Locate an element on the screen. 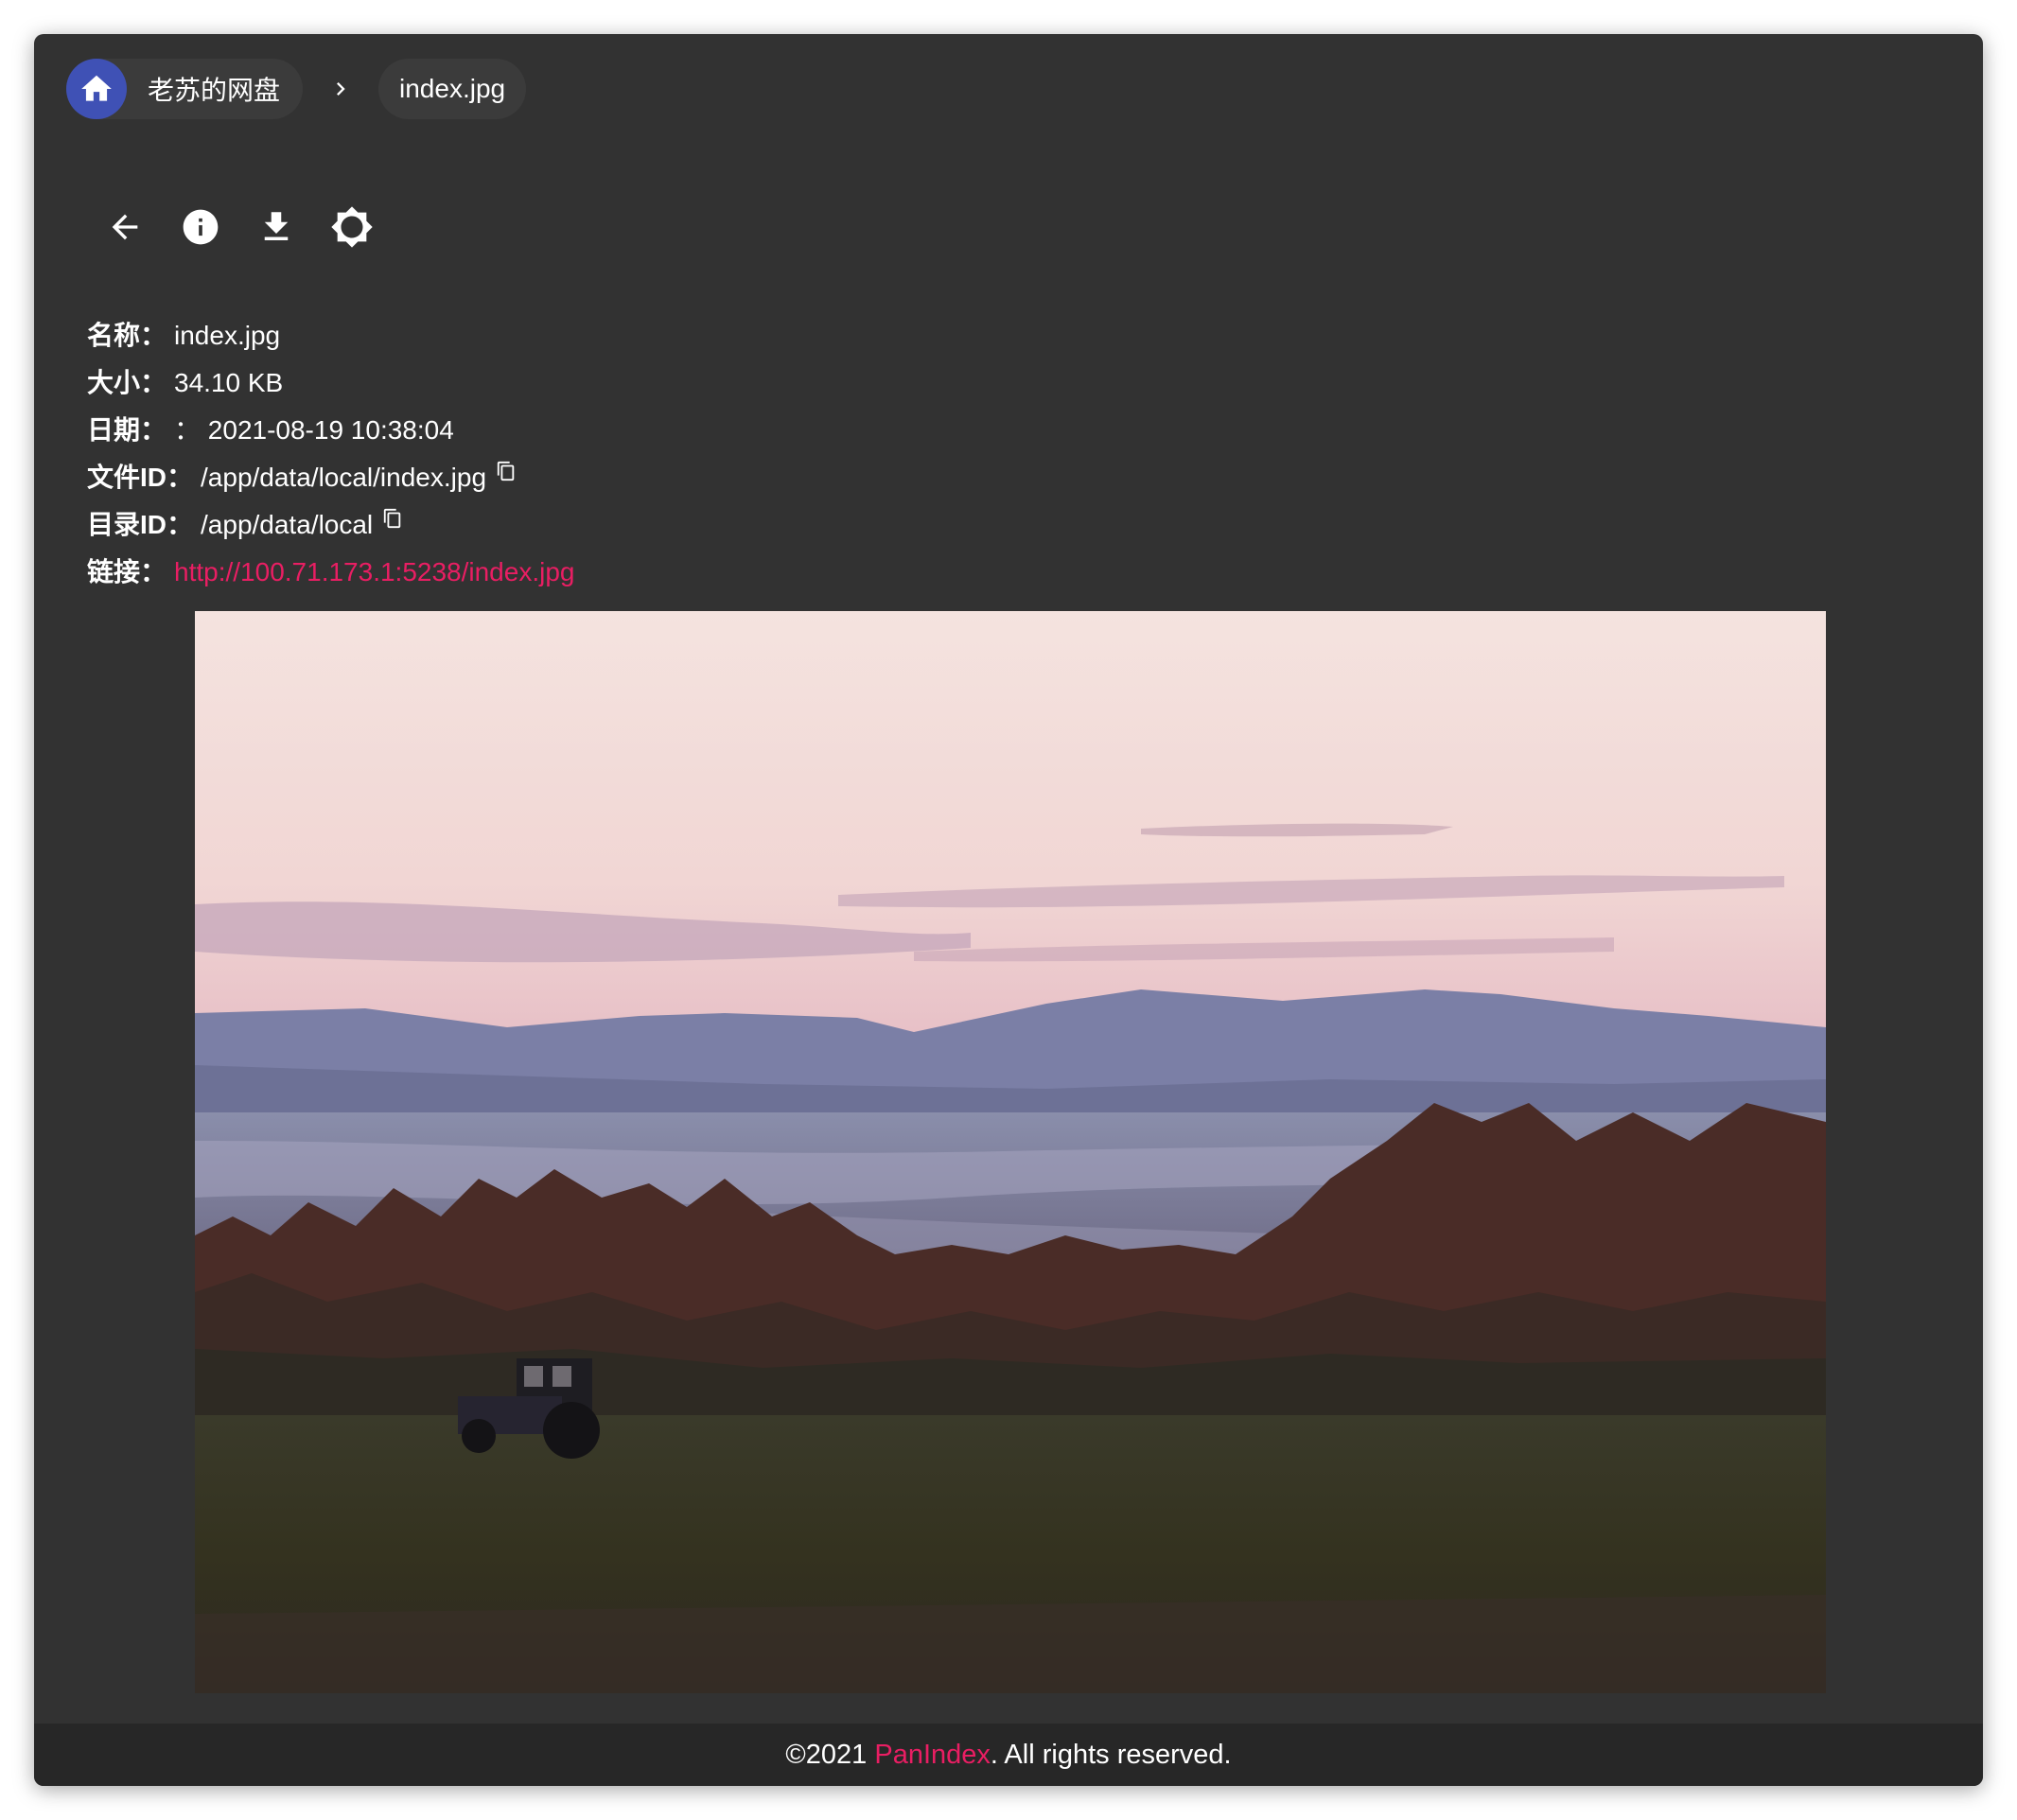 This screenshot has width=2017, height=1820. arrow-back-icon is located at coordinates (125, 227).